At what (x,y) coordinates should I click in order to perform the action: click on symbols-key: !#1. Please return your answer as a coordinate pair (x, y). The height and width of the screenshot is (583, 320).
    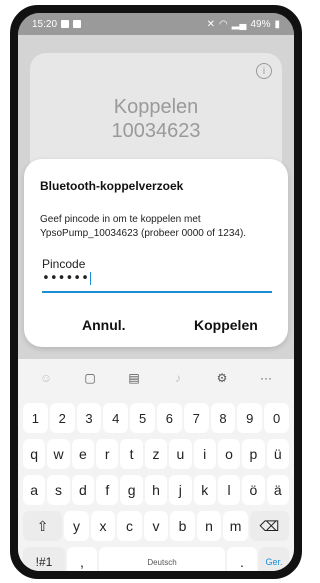
    Looking at the image, I should click on (44, 559).